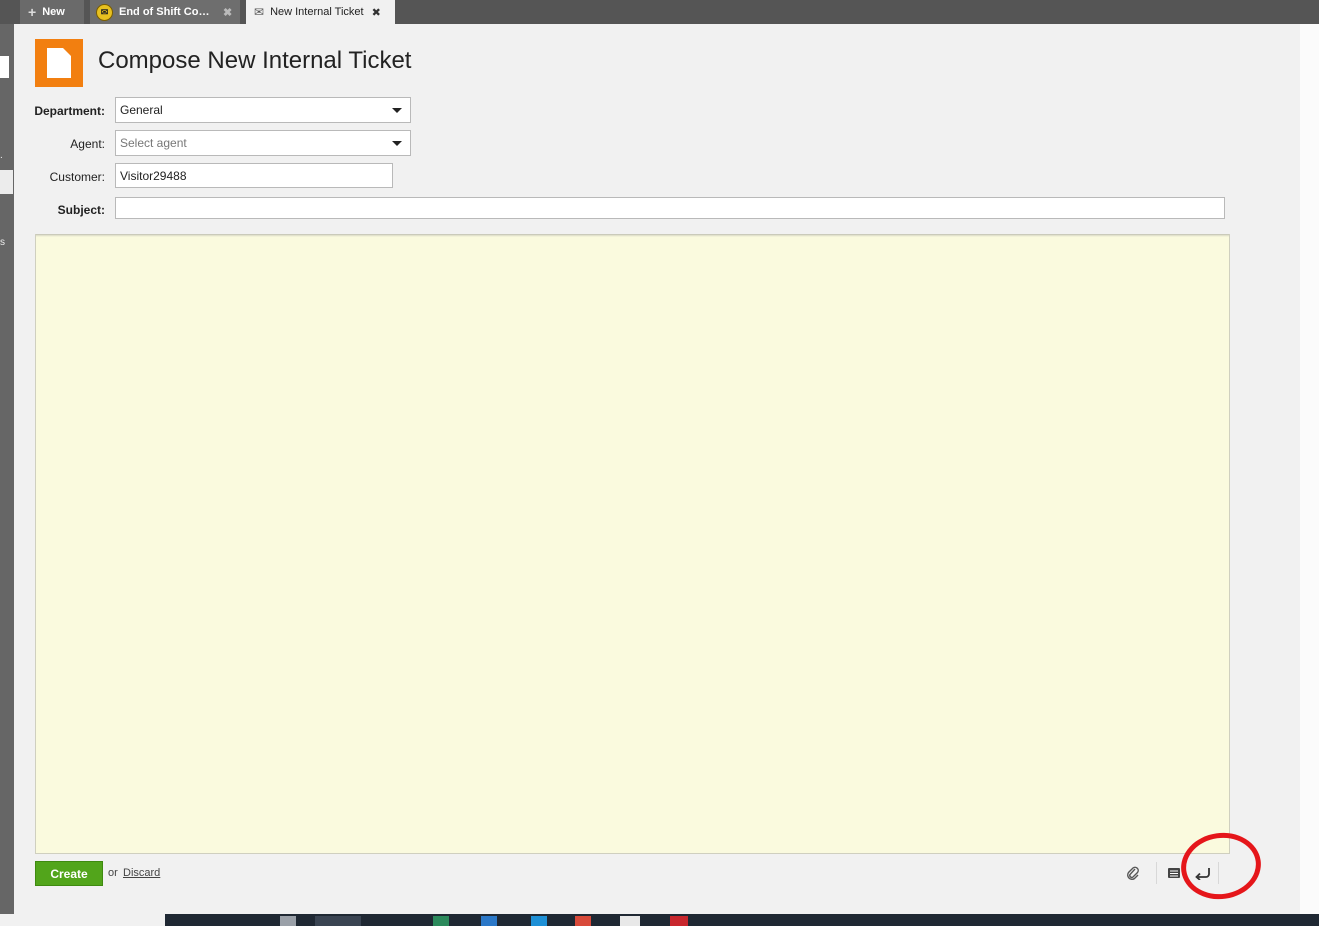 This screenshot has width=1319, height=926. Describe the element at coordinates (254, 175) in the screenshot. I see `customer-field: Visitor29488` at that location.